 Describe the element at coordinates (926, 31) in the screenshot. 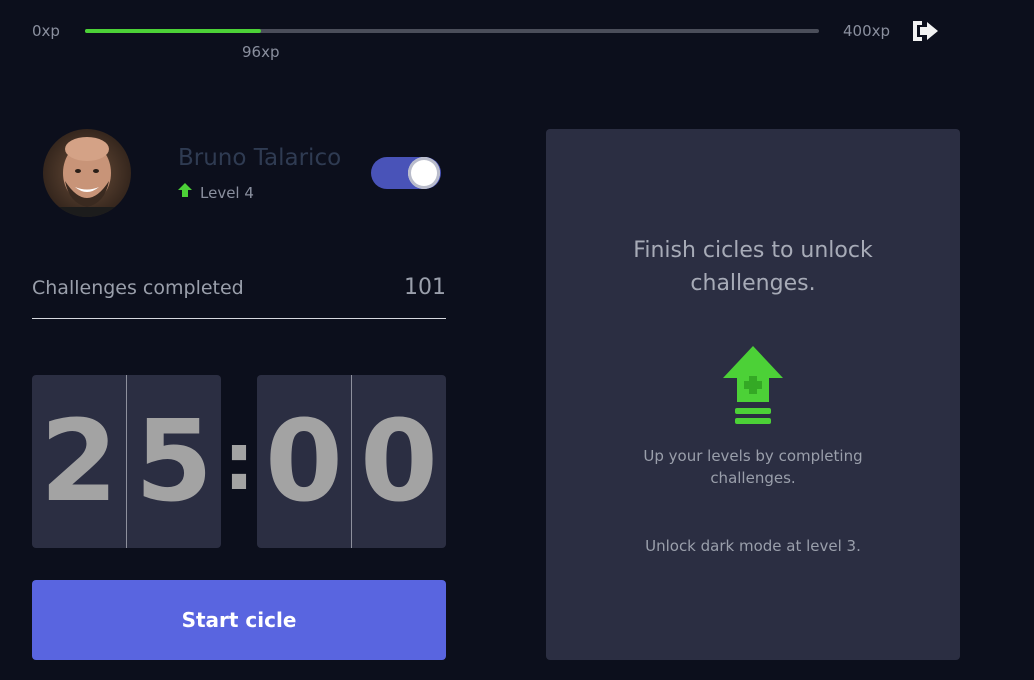

I see `logout-icon` at that location.